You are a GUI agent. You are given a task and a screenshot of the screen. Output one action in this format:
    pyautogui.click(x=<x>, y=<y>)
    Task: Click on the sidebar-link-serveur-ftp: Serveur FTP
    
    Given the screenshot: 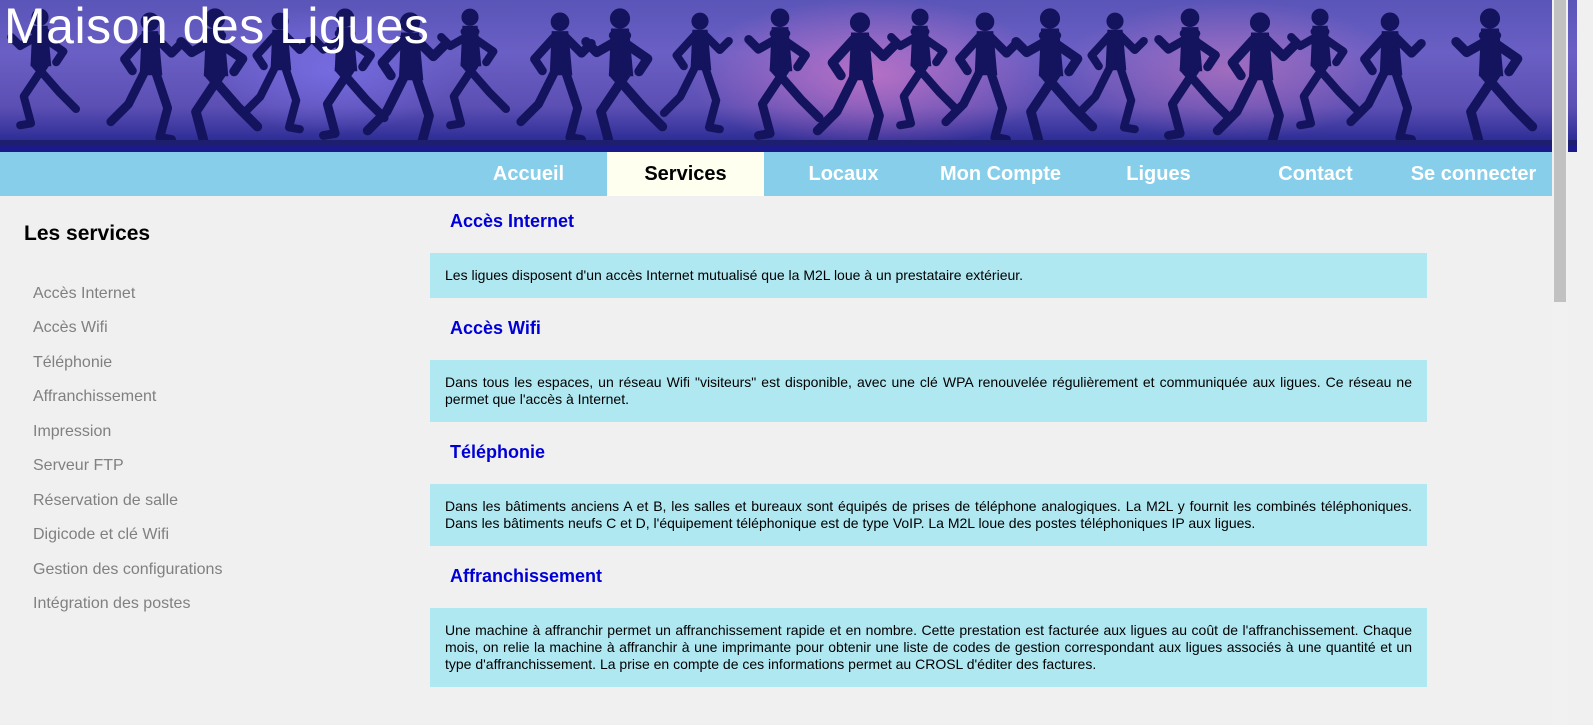 What is the action you would take?
    pyautogui.click(x=78, y=466)
    